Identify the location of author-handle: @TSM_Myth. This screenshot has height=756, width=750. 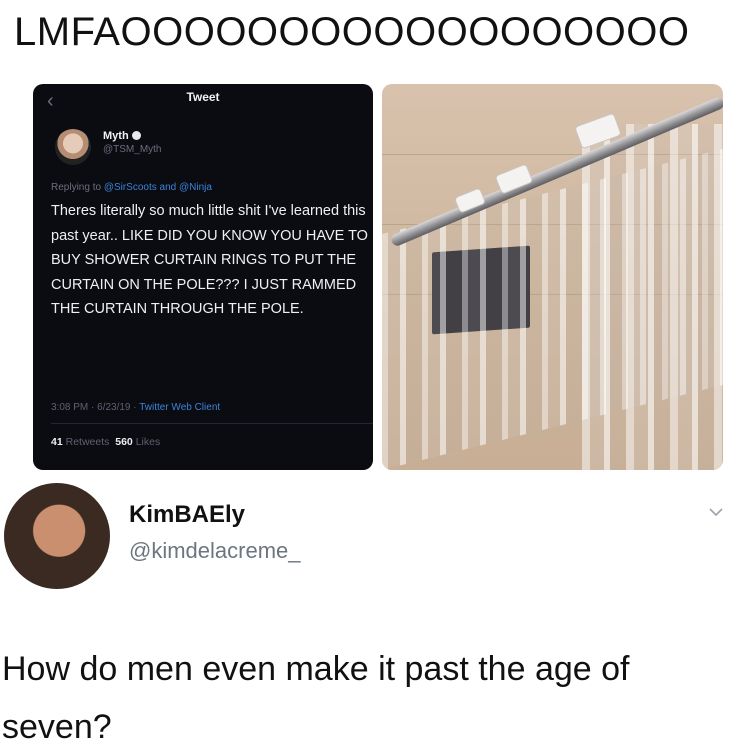
(132, 149).